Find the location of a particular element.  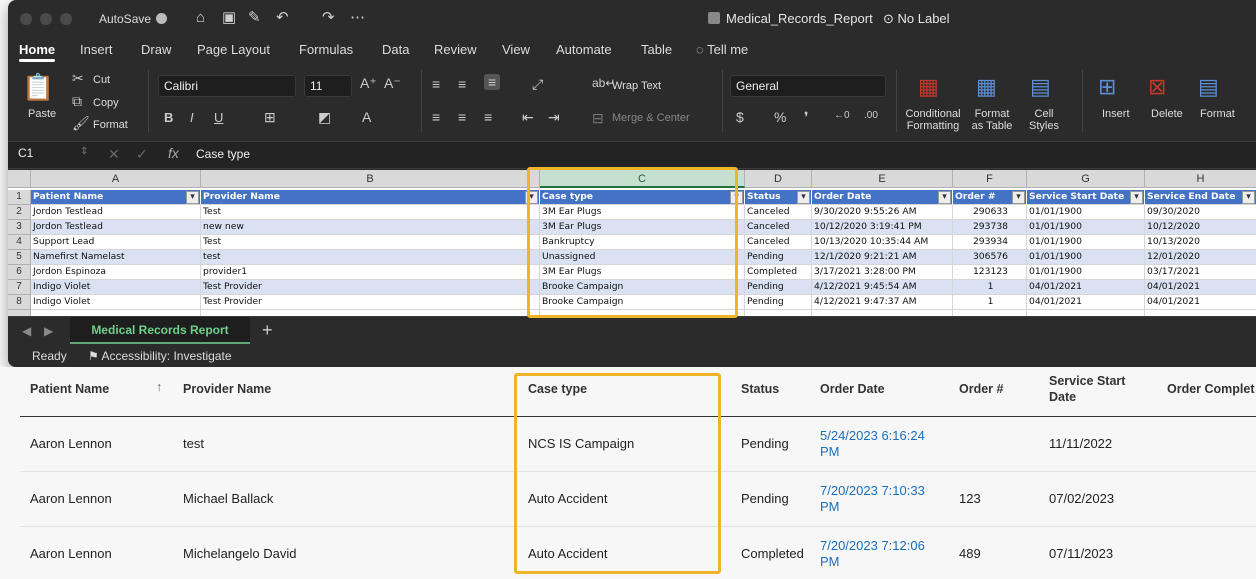

autosave-toggle is located at coordinates (161, 18).